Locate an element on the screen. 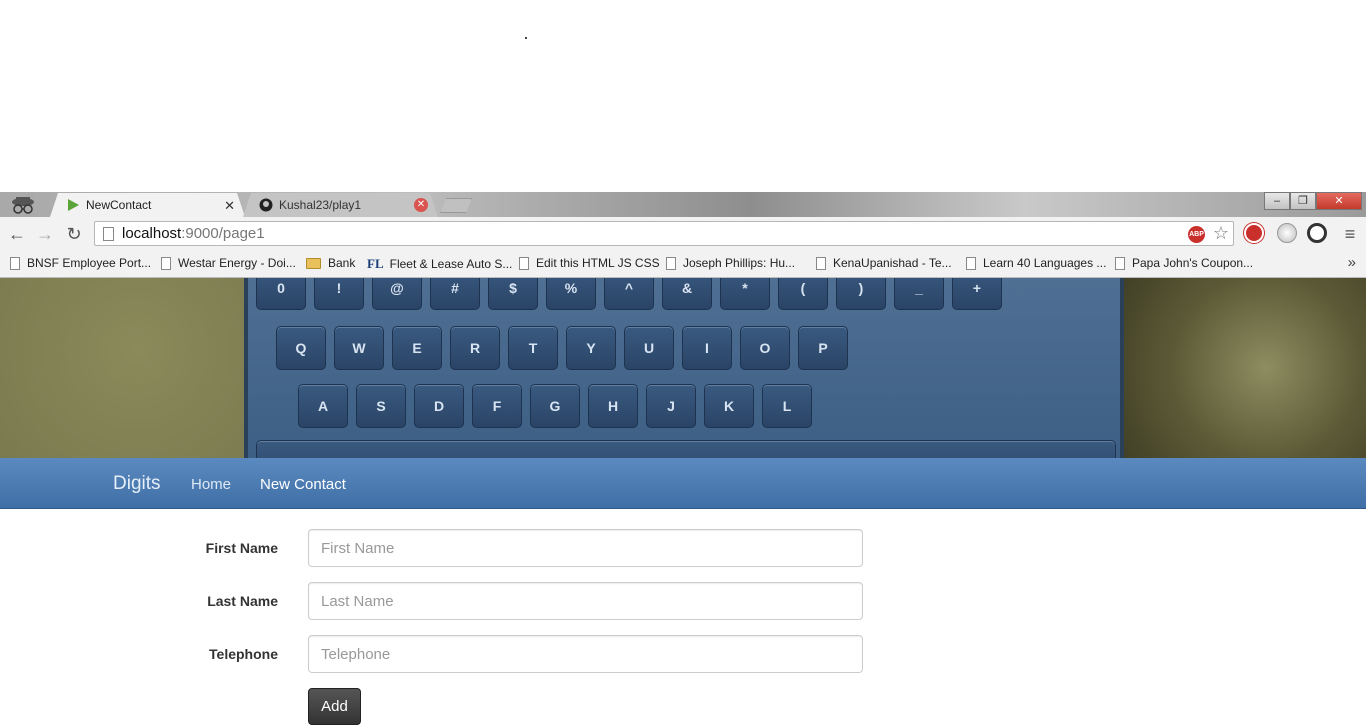  window-controls: – ❐ ✕ is located at coordinates (1313, 201).